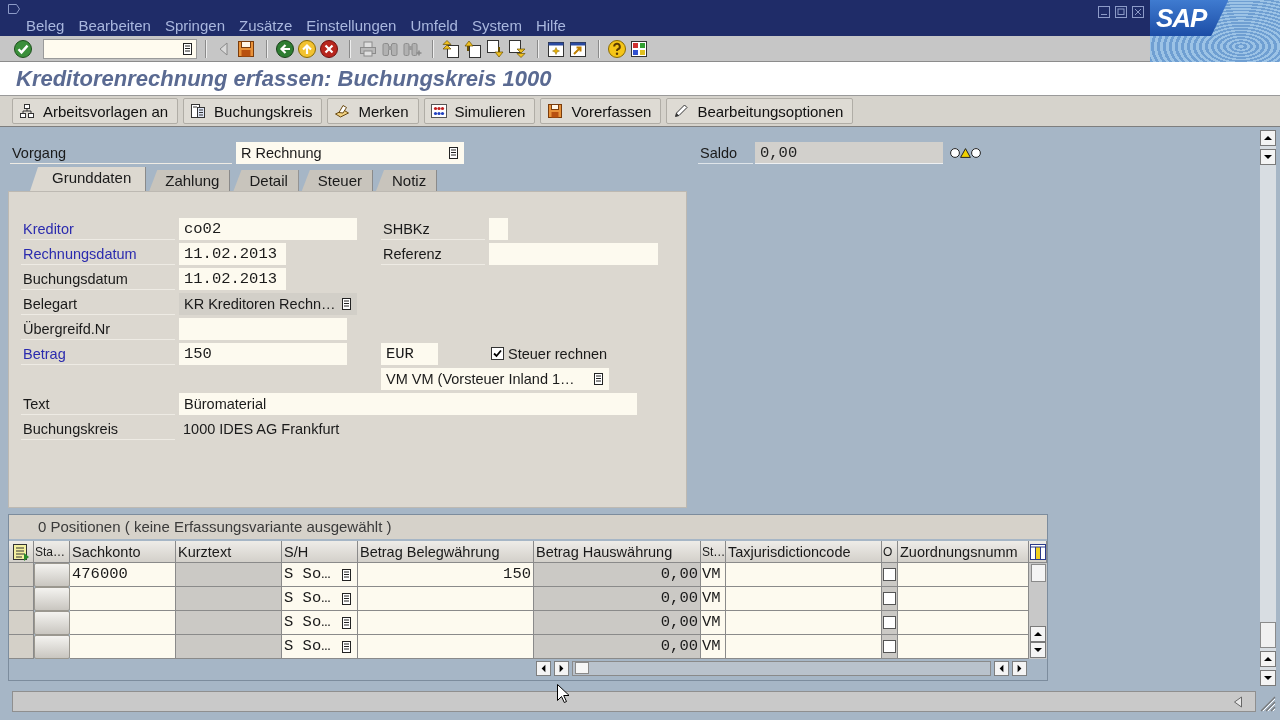 This screenshot has height=720, width=1280. I want to click on help-icon, so click(617, 48).